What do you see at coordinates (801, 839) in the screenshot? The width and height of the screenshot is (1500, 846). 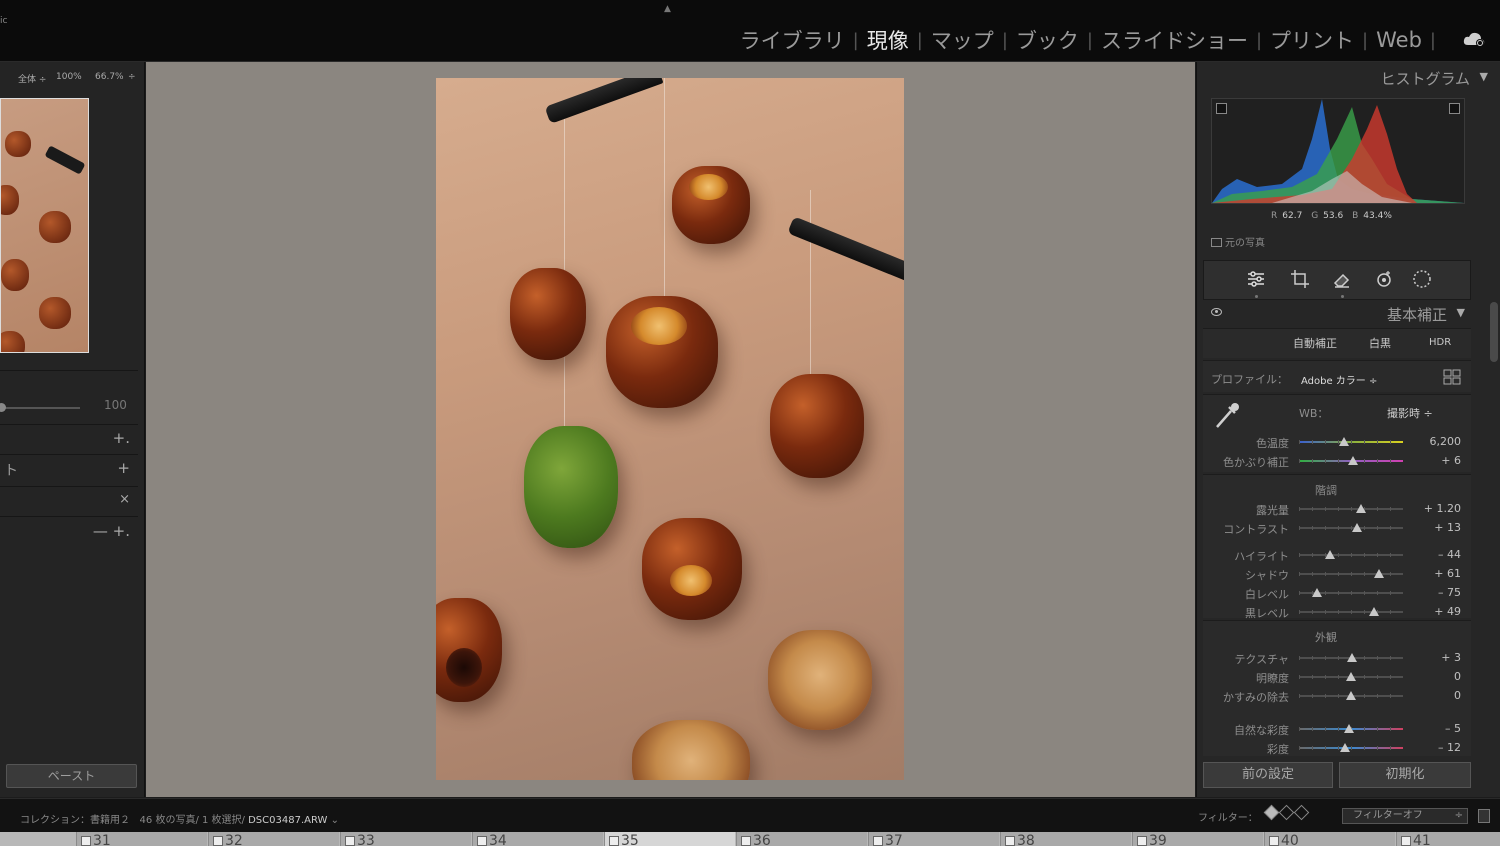 I see `filmstrip-thumb: 36` at bounding box center [801, 839].